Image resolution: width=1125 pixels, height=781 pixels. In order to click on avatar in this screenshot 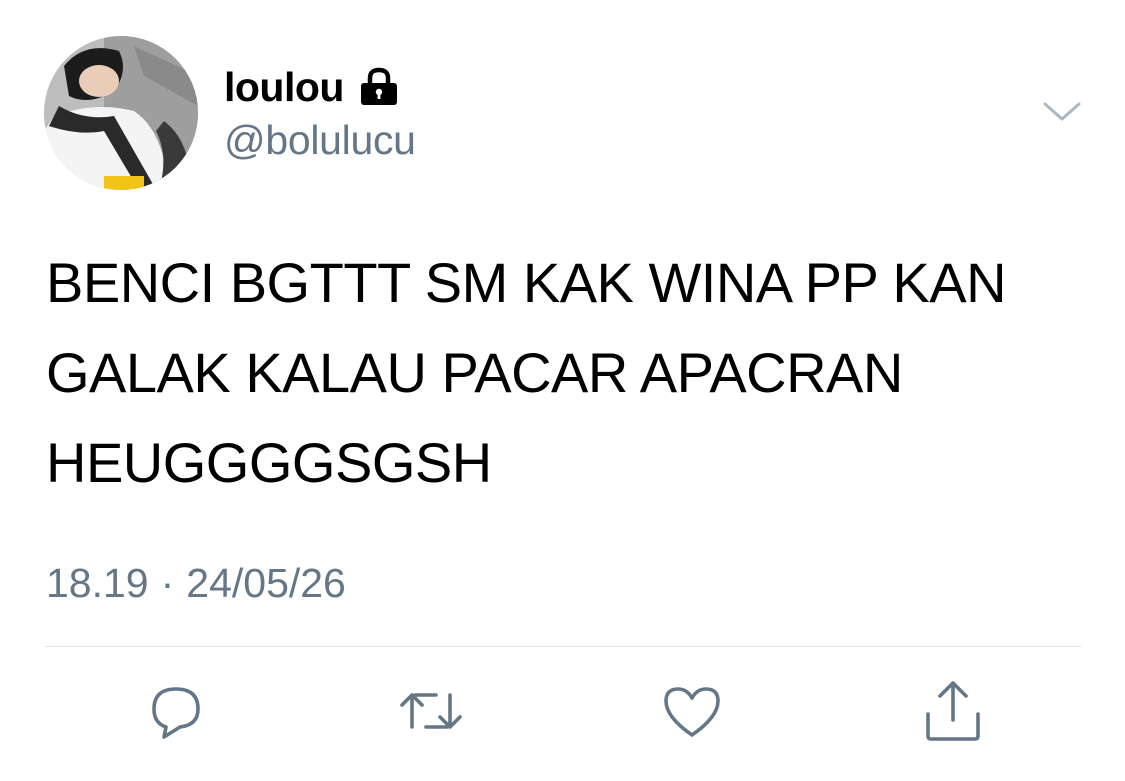, I will do `click(121, 113)`.